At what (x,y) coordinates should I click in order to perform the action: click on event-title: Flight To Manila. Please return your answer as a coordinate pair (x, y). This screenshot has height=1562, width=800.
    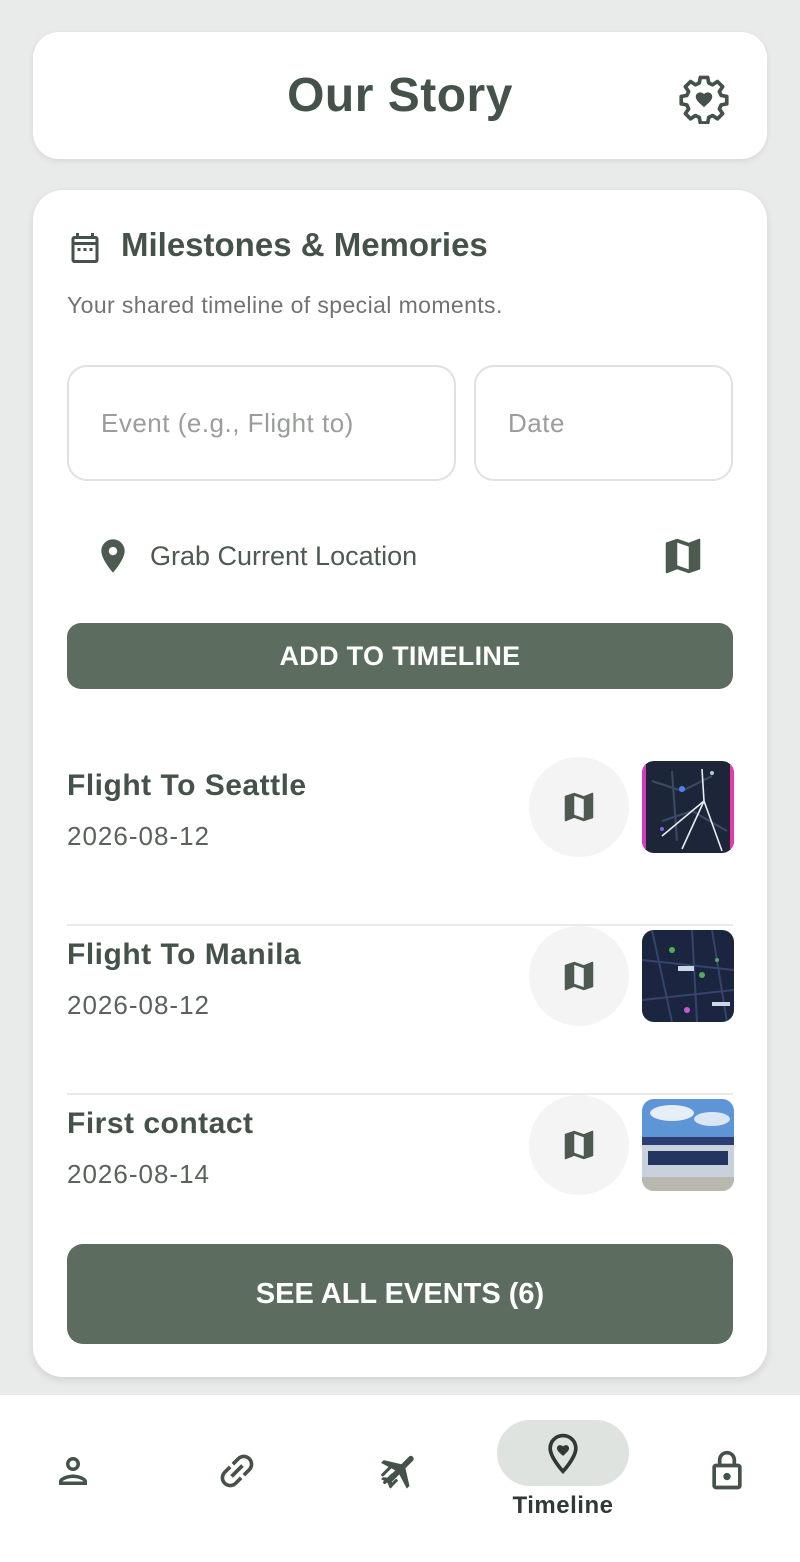
    Looking at the image, I should click on (184, 954).